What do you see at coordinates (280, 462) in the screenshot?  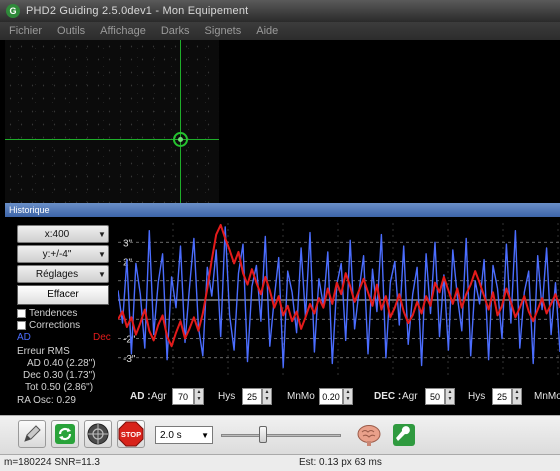 I see `status-bar: m=180224 SNR=11.3 Est: 0.13 px 63 ms` at bounding box center [280, 462].